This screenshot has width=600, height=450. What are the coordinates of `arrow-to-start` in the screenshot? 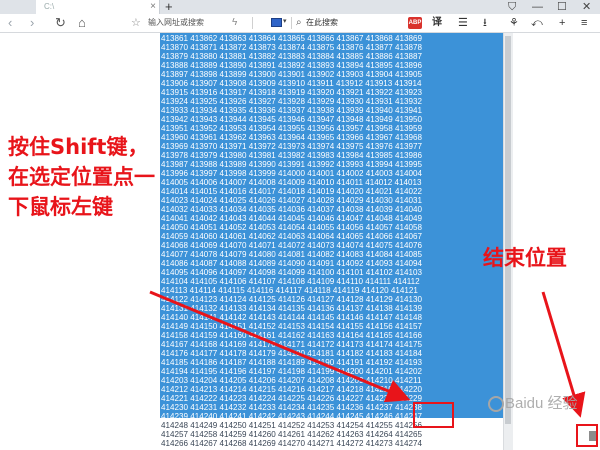 It's located at (280, 346).